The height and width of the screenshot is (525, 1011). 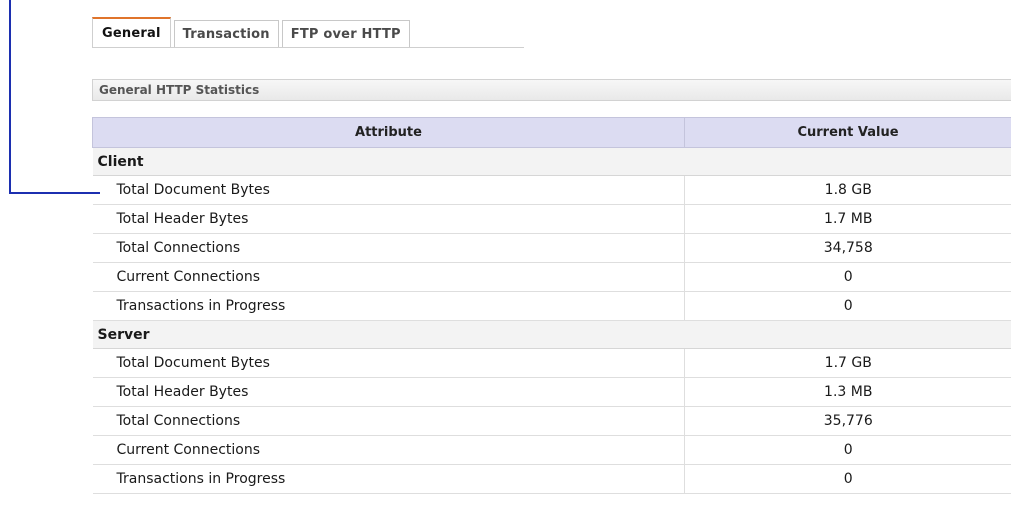 I want to click on table-row: Total Header Bytes 1.3 MB, so click(x=551, y=392).